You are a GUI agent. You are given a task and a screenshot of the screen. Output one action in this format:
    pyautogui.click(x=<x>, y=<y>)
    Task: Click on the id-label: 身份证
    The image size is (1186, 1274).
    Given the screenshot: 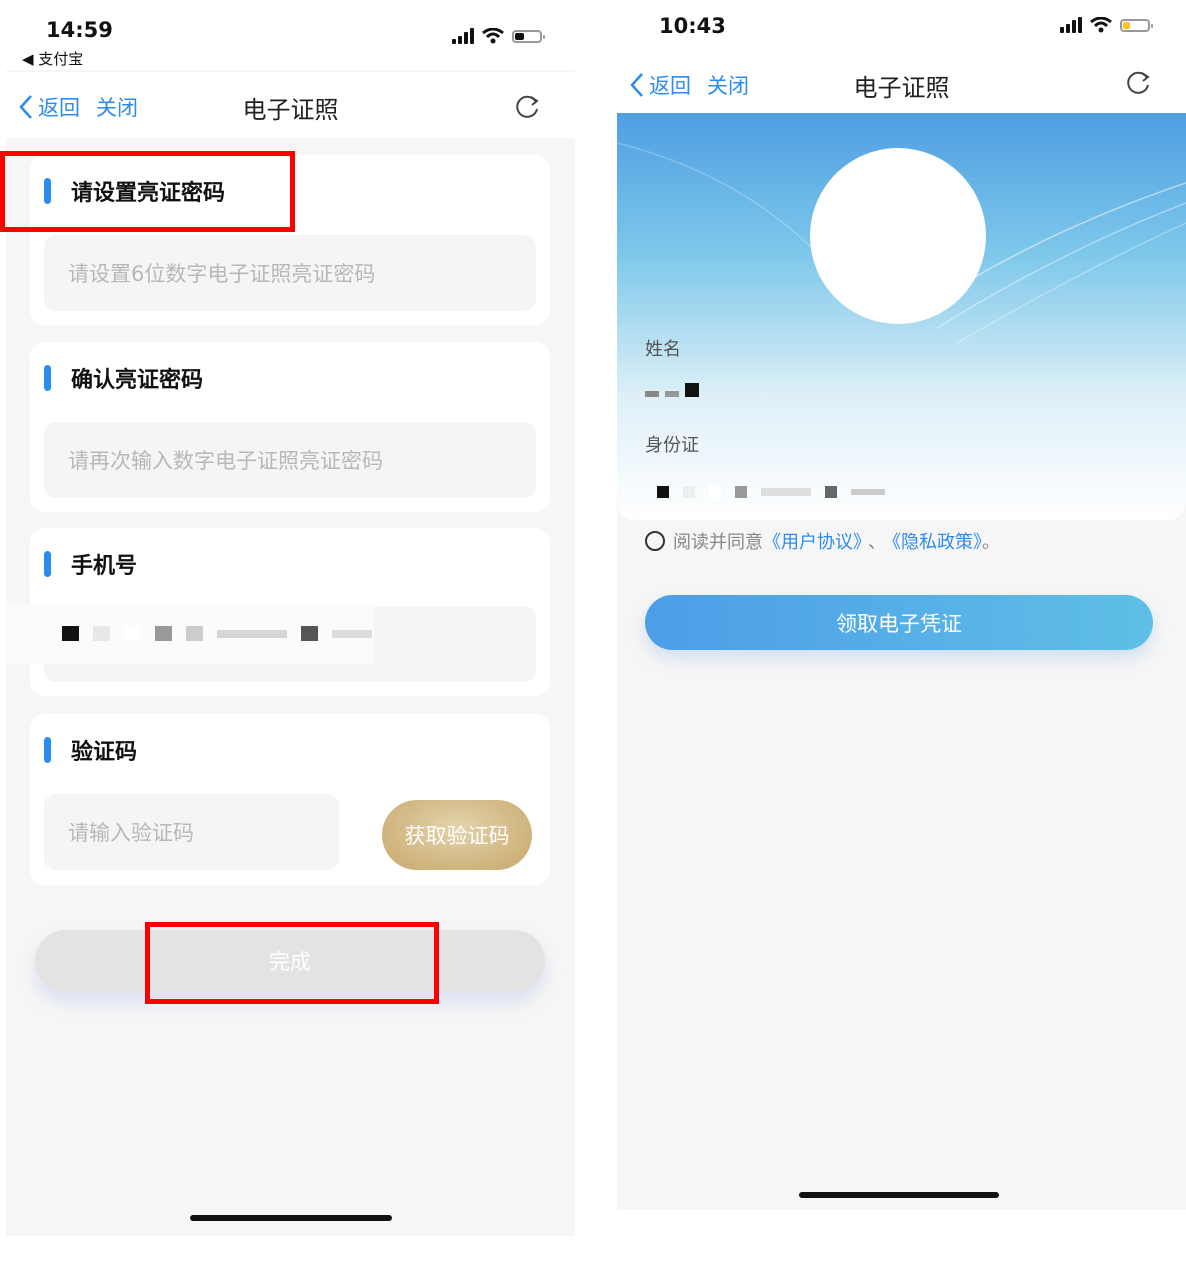 What is the action you would take?
    pyautogui.click(x=672, y=445)
    